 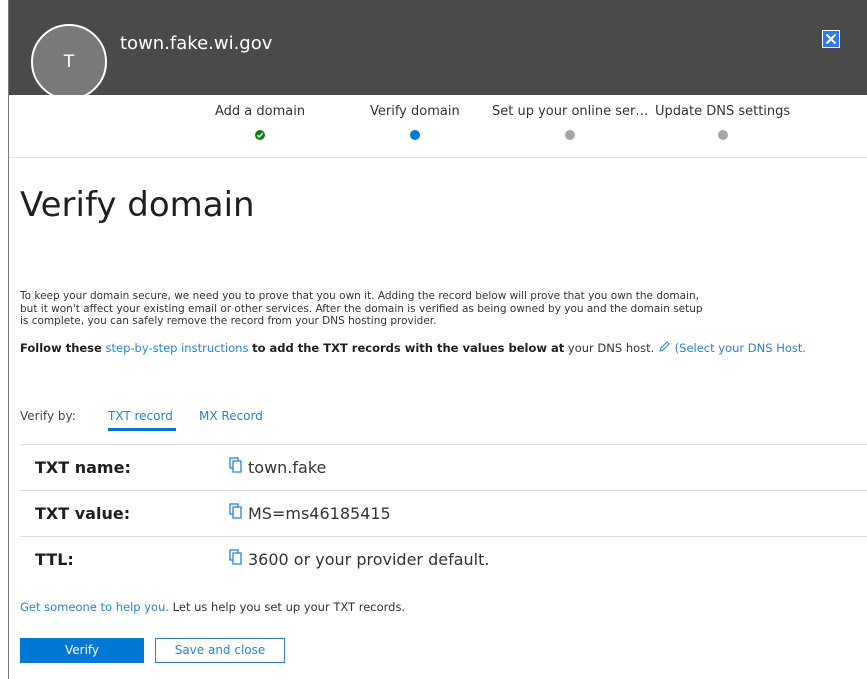 I want to click on tab-mx-record: MX Record, so click(x=231, y=416).